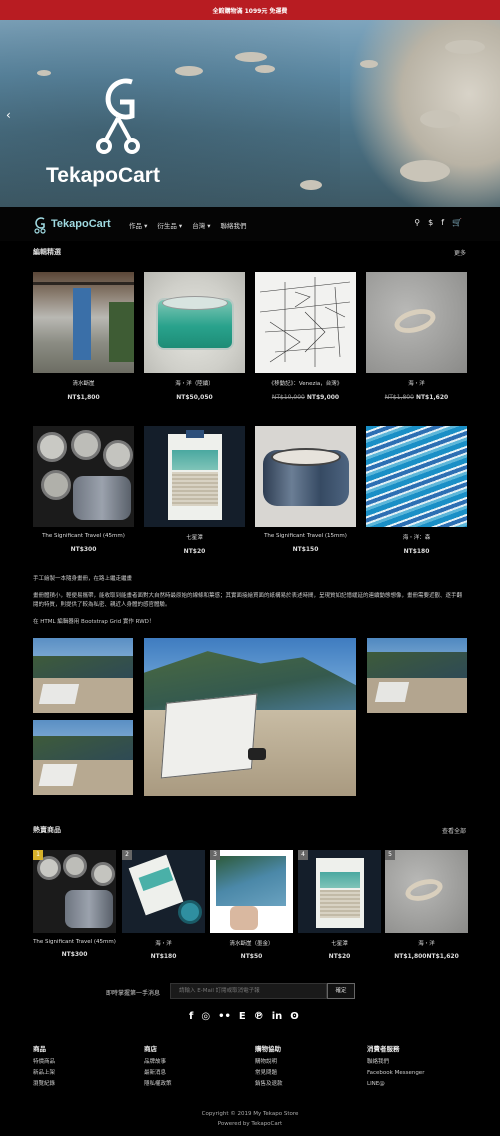  Describe the element at coordinates (251, 956) in the screenshot. I see `product-price-value: NT$50` at that location.